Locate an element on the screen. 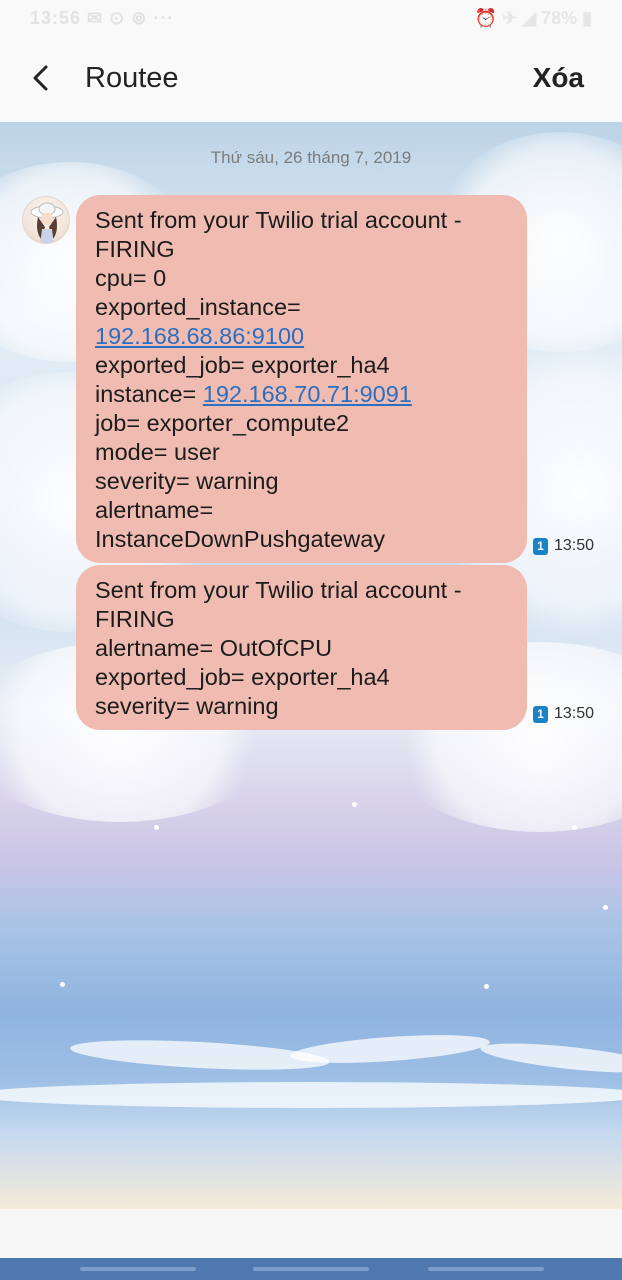 The image size is (622, 1280). nav-recents-button is located at coordinates (138, 1269).